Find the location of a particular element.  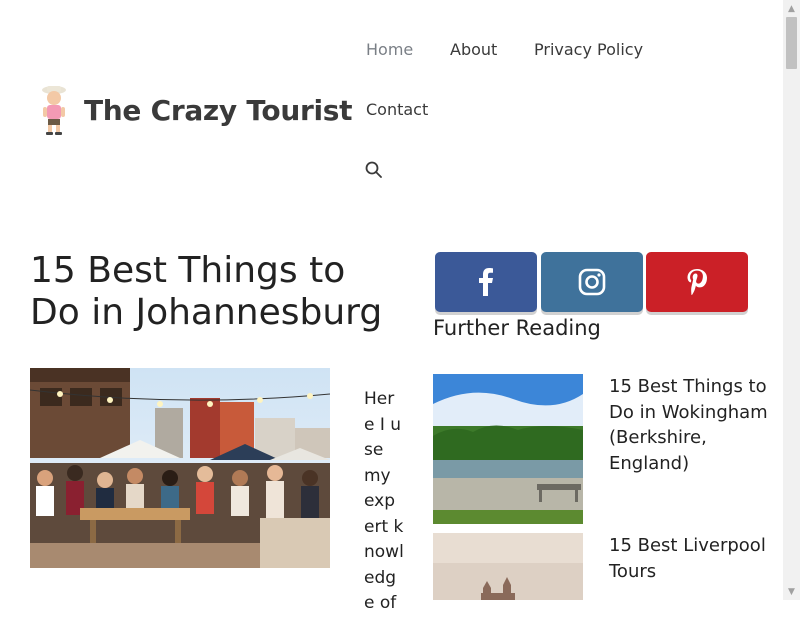

search-icon is located at coordinates (374, 170).